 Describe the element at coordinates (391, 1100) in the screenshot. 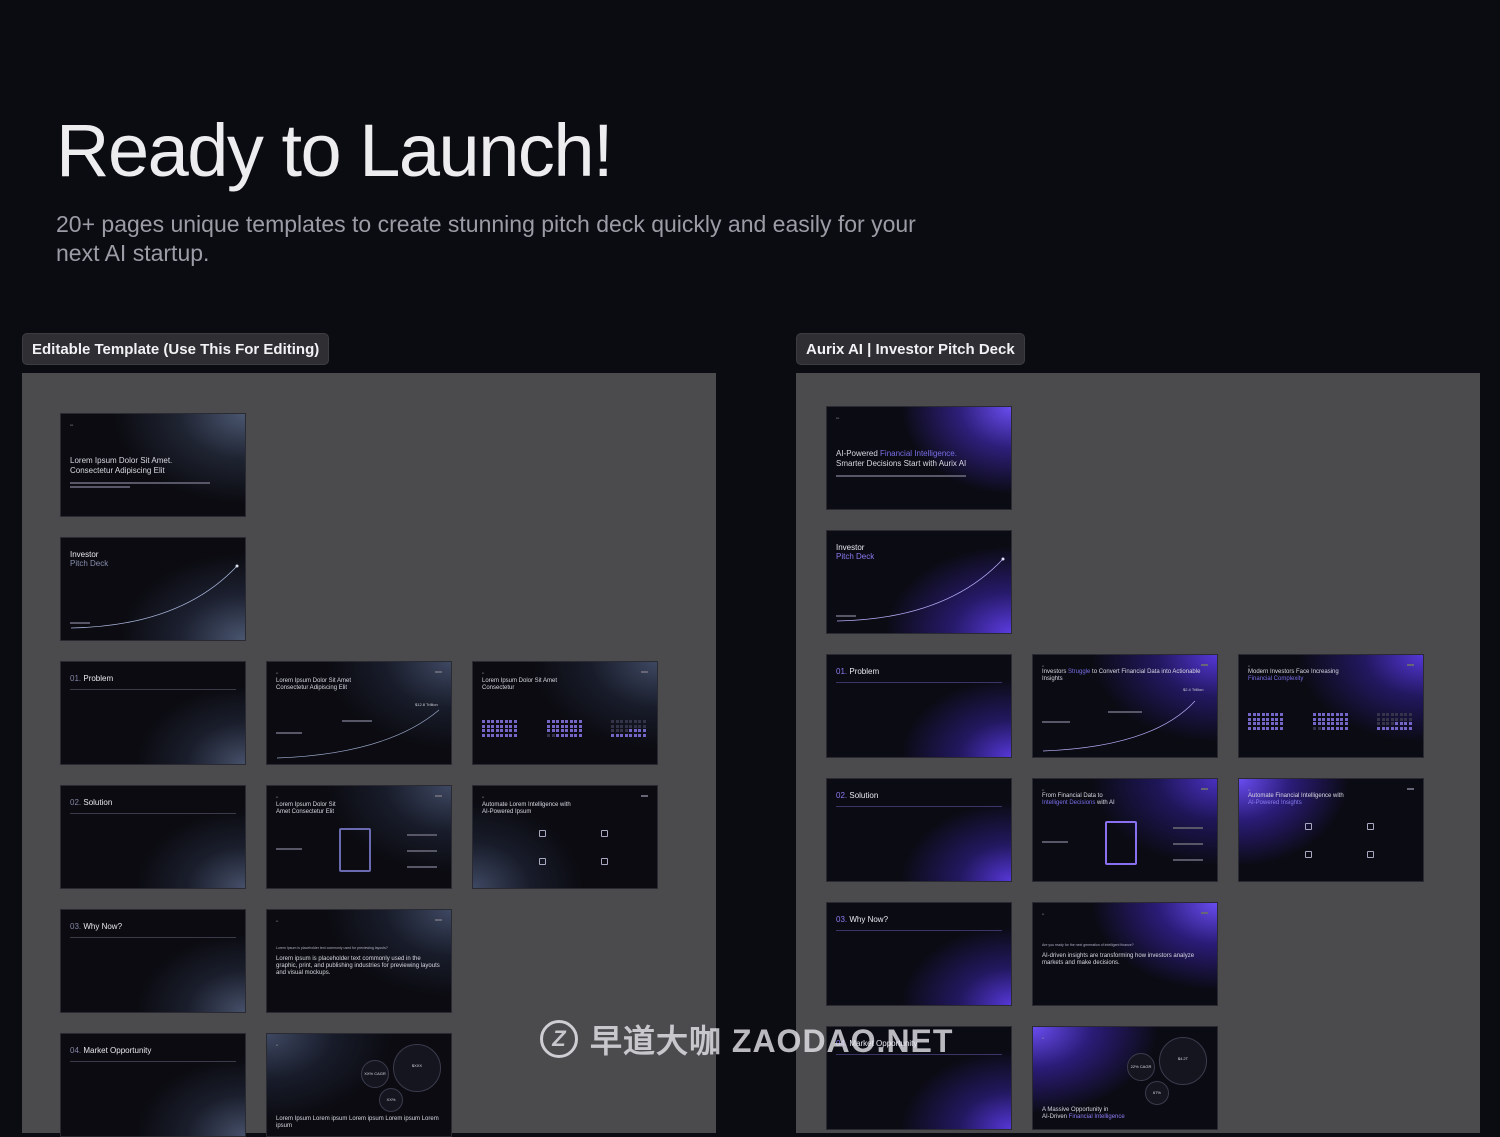

I see `market-circle-small: XX%` at that location.